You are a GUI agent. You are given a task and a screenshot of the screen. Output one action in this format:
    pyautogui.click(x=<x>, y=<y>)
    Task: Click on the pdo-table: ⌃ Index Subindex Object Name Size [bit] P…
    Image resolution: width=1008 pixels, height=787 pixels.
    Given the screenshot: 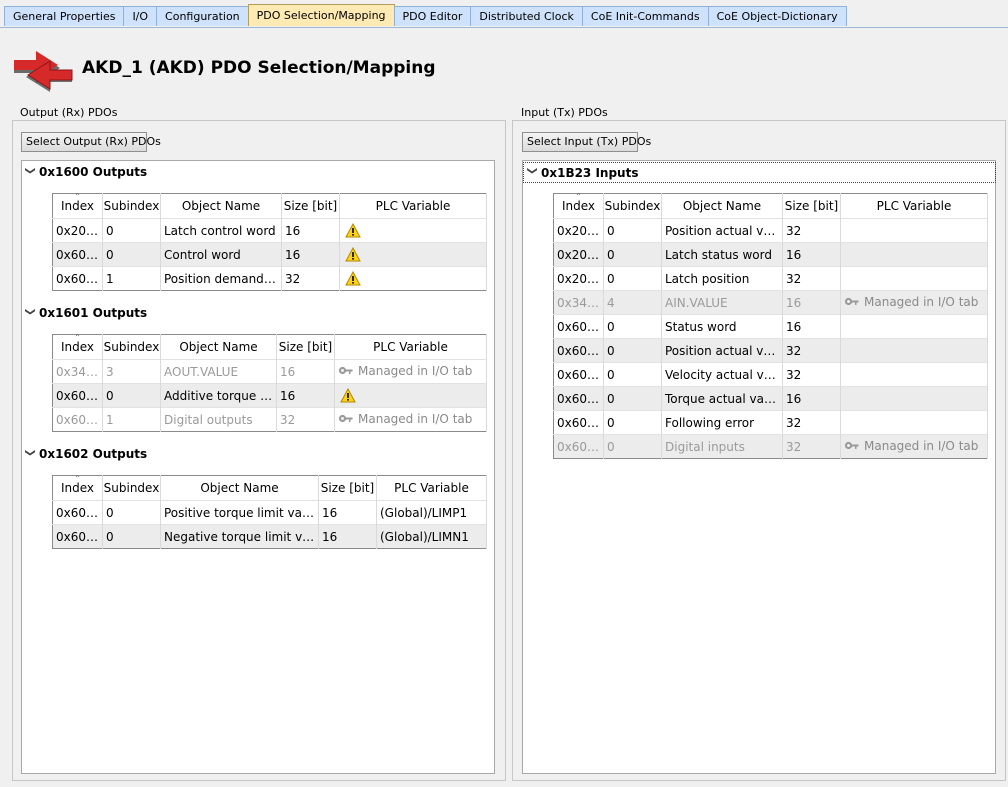 What is the action you would take?
    pyautogui.click(x=269, y=511)
    